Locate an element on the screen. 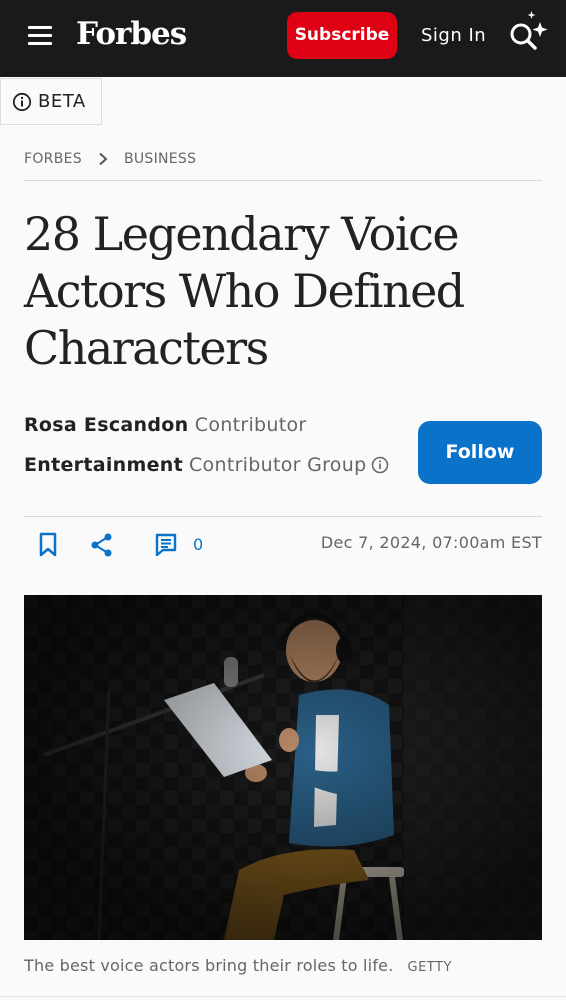 This screenshot has width=566, height=1000. publish-date: Dec 7, 2024, 07:00am EST is located at coordinates (431, 542).